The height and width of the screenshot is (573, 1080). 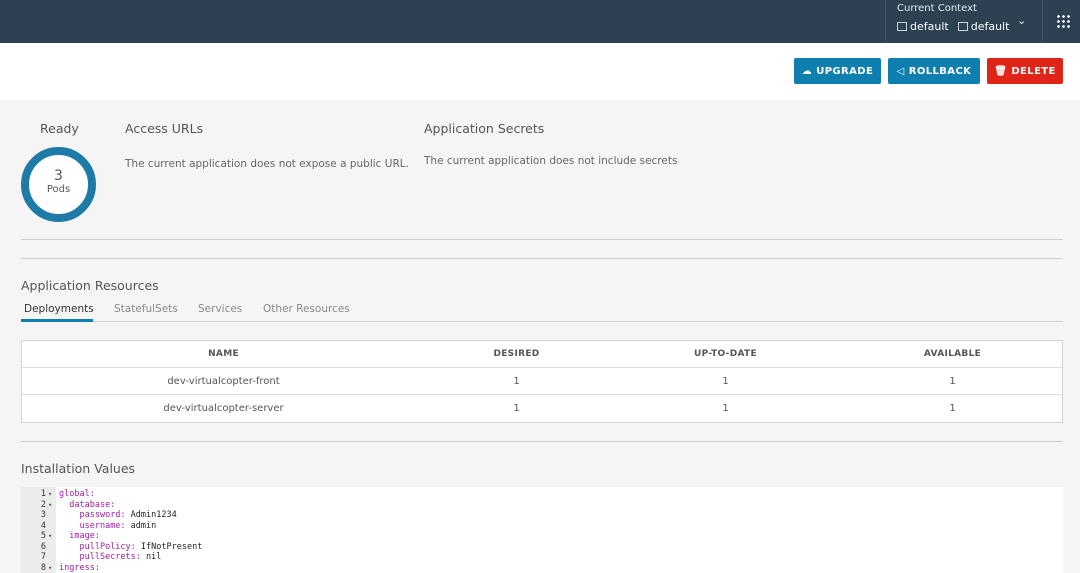 I want to click on app-secrets-title: Application Secrets, so click(x=484, y=128).